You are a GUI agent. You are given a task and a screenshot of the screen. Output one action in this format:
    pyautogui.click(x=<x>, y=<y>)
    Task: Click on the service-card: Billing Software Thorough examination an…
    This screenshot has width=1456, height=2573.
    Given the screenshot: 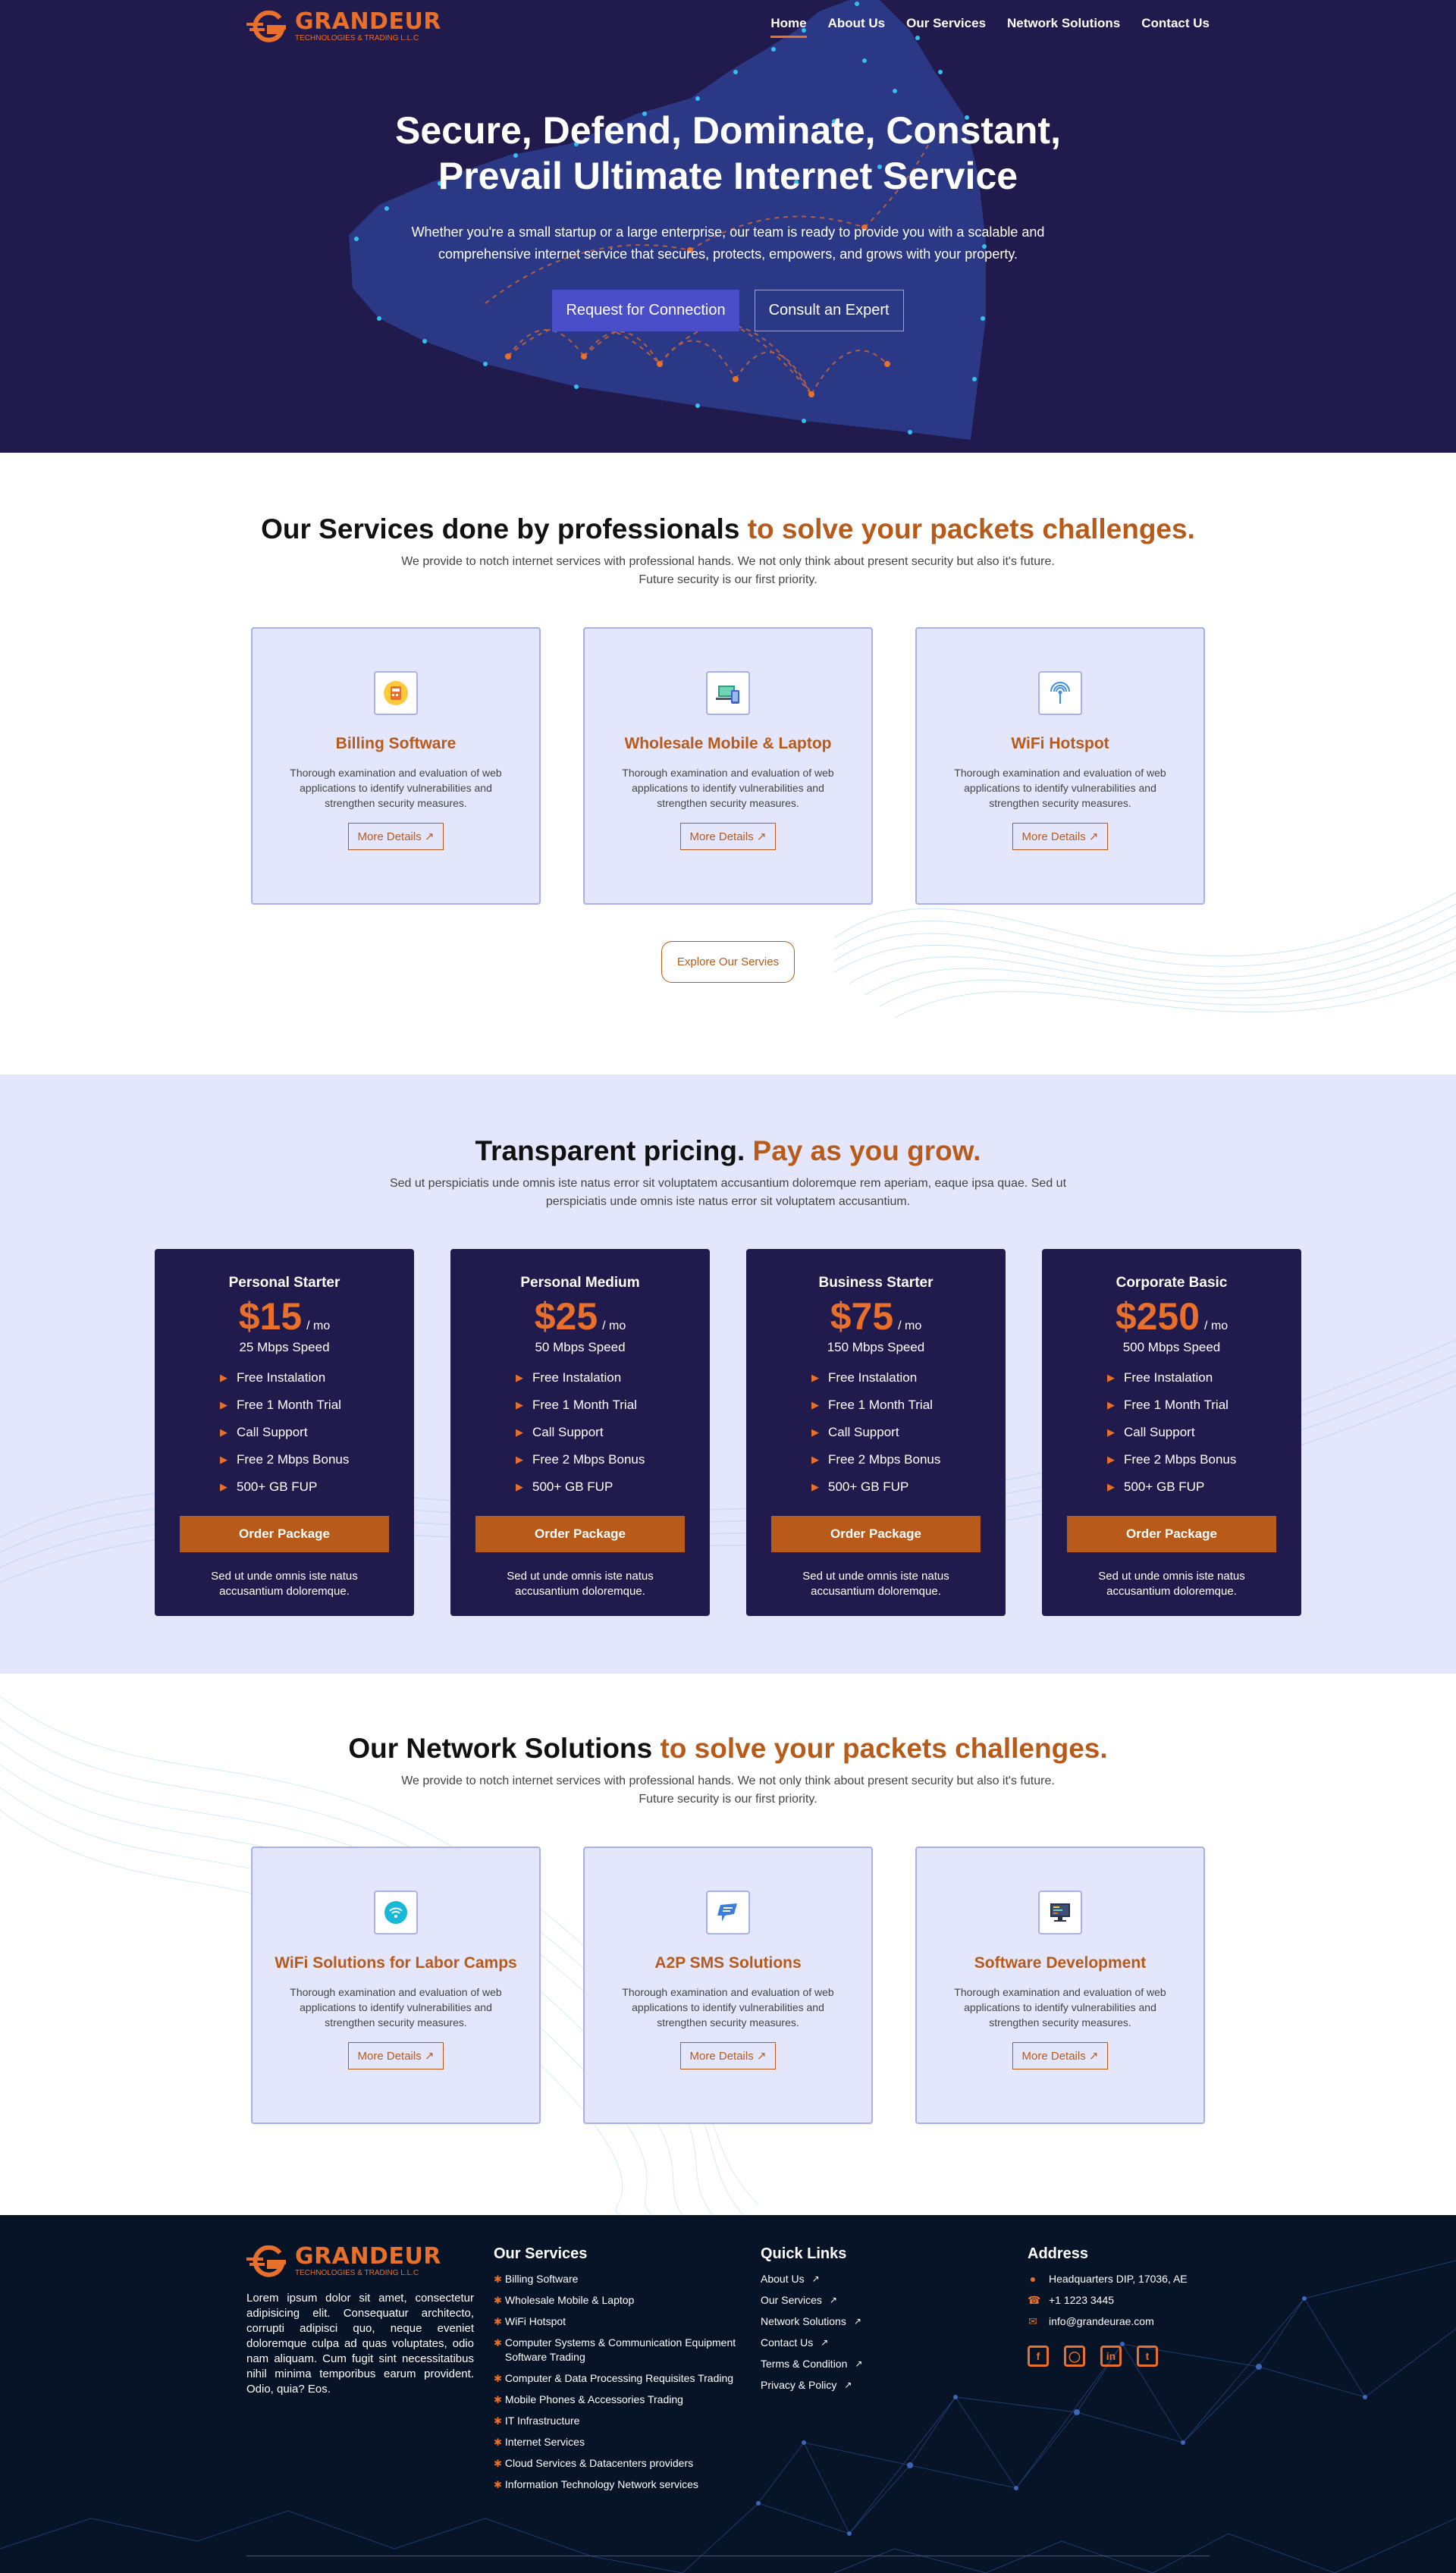 What is the action you would take?
    pyautogui.click(x=396, y=766)
    